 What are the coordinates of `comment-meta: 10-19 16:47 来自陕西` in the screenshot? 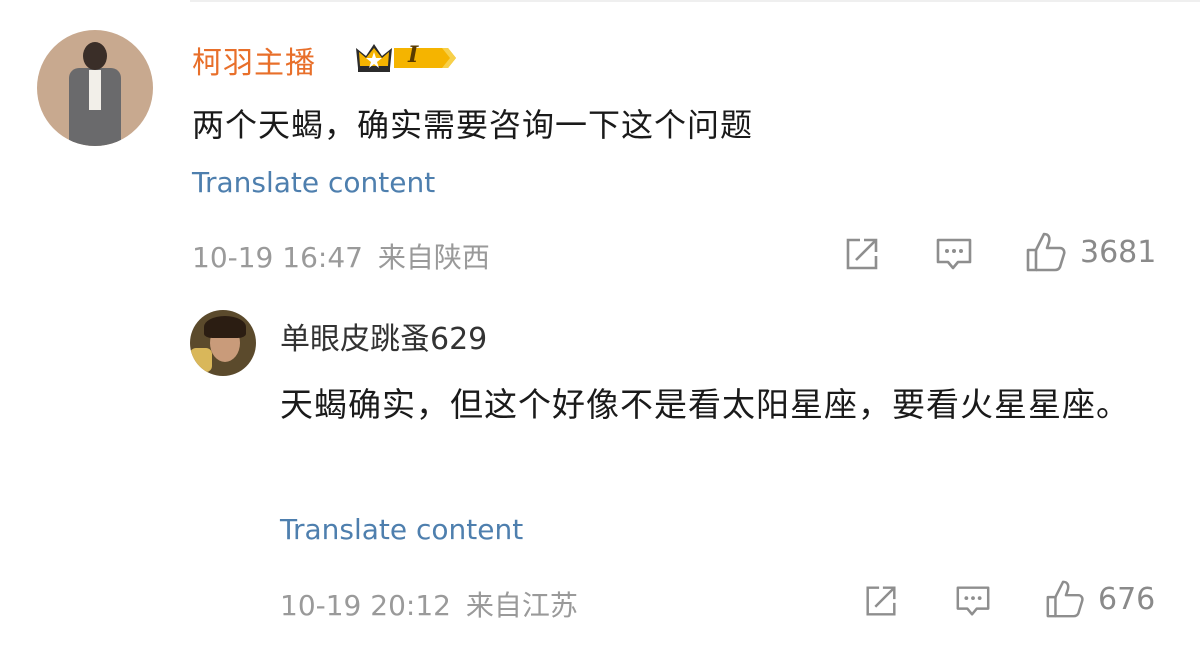 It's located at (341, 256).